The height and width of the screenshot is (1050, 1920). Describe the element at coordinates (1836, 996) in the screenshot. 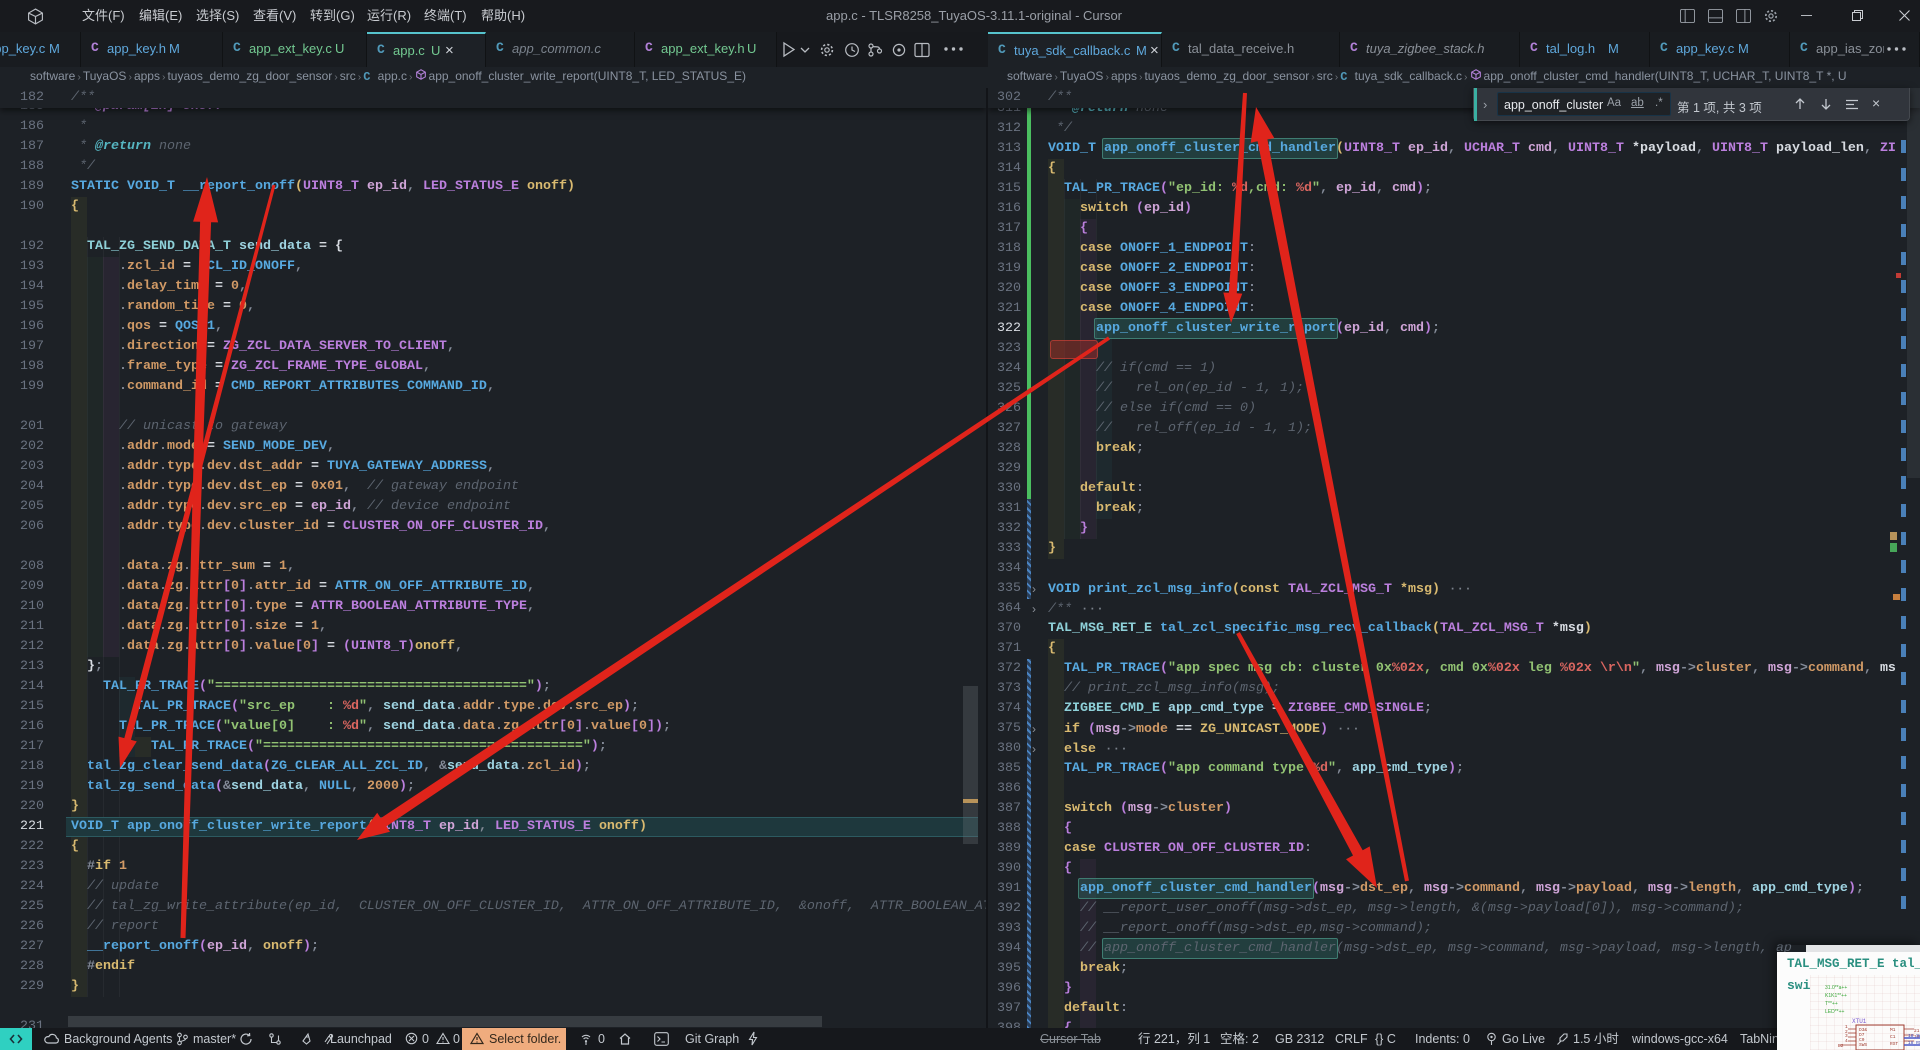

I see `svg-text: K1K1**++` at that location.